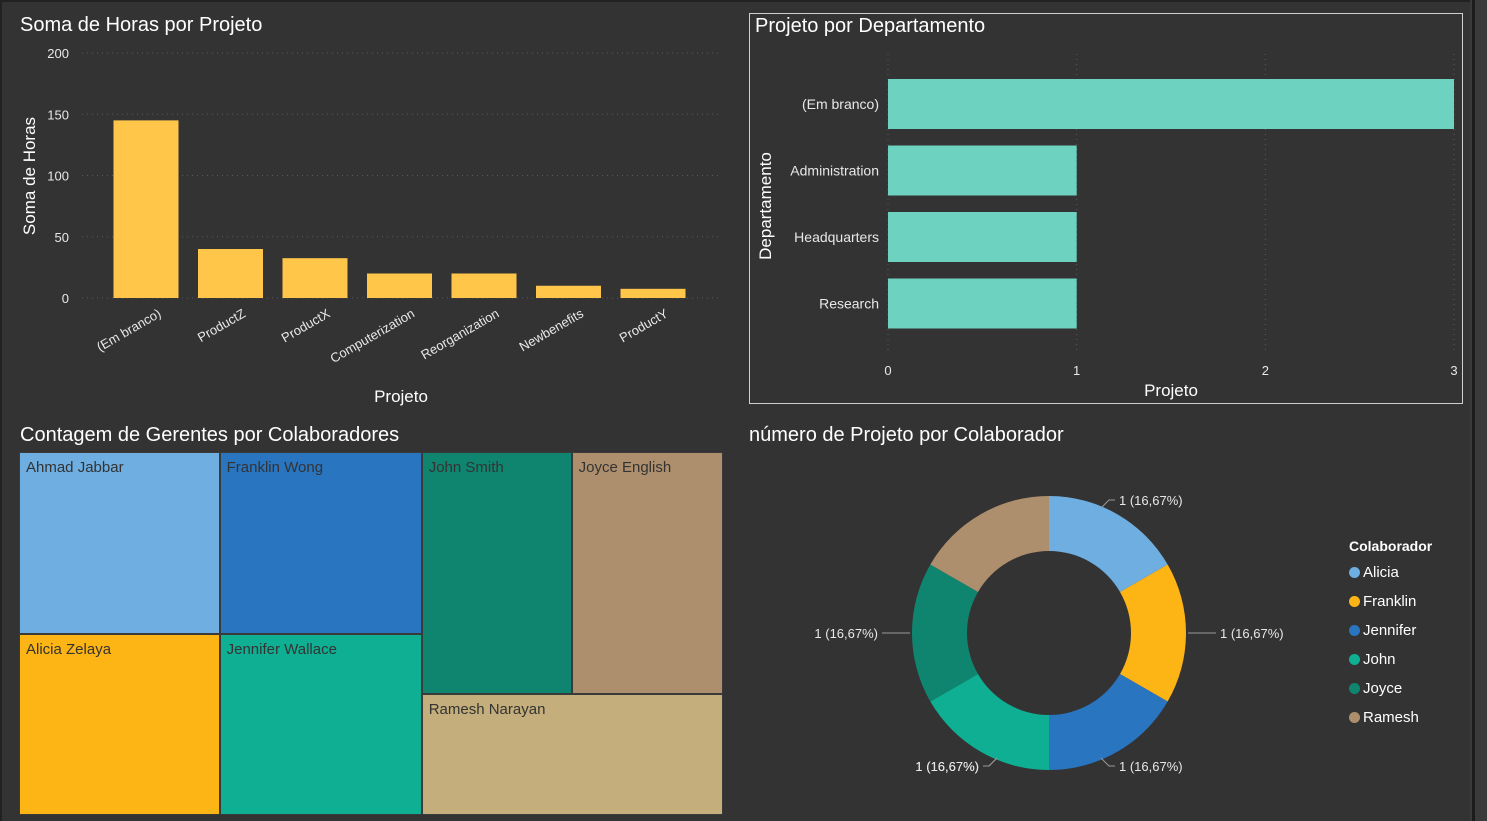  I want to click on x-tick-label: ProductX, so click(306, 325).